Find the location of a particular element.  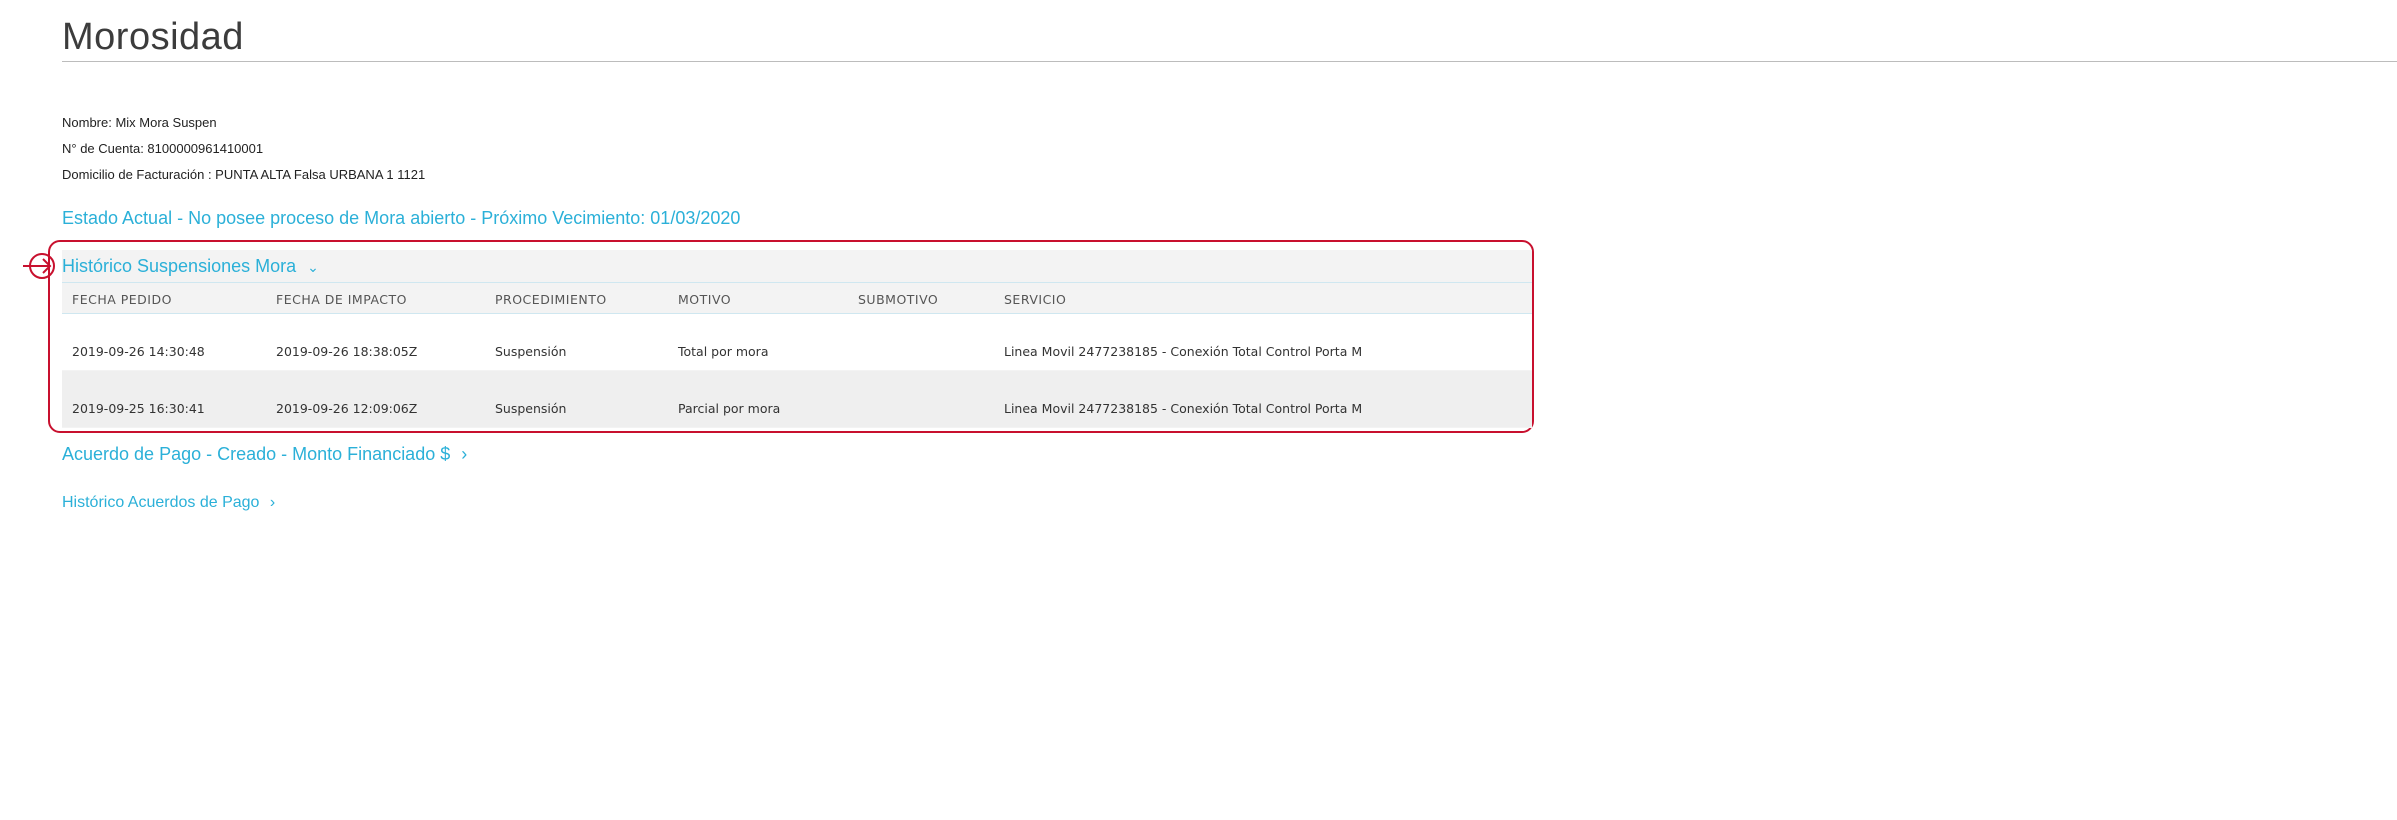

column-header-procedimiento: PROCEDIMIENTO is located at coordinates (551, 299).